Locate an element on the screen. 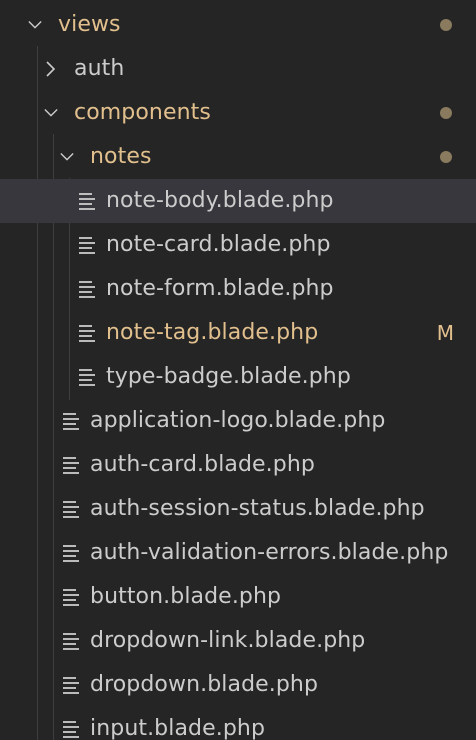  file-label: note-form.blade.php is located at coordinates (220, 288).